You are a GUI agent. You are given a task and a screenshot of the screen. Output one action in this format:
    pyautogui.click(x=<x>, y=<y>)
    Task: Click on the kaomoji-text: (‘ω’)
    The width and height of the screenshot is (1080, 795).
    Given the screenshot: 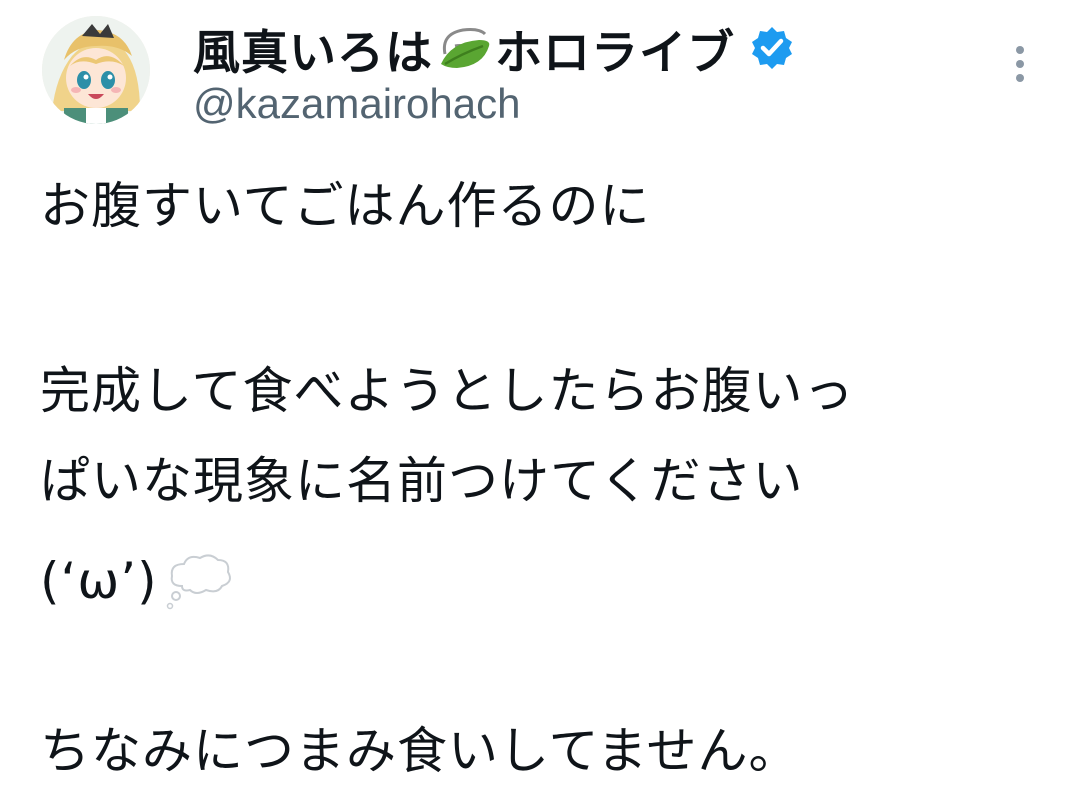 What is the action you would take?
    pyautogui.click(x=99, y=581)
    